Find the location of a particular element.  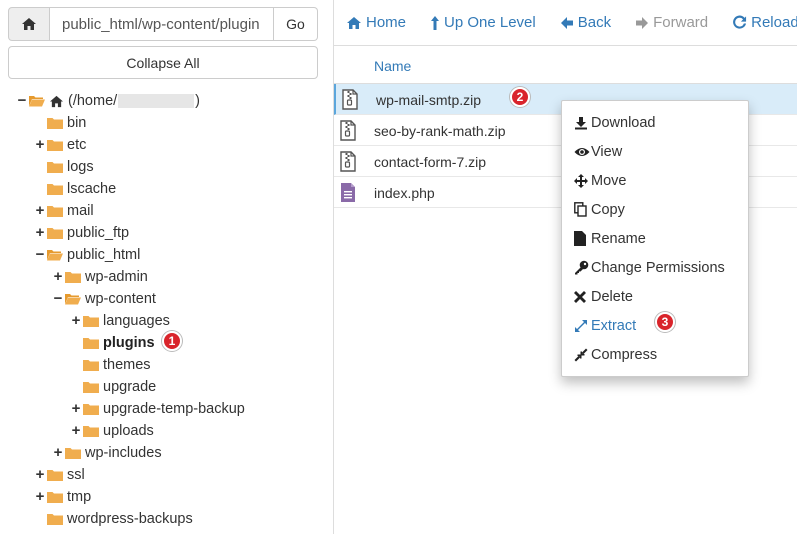

forward-button-label: Forward is located at coordinates (681, 22).